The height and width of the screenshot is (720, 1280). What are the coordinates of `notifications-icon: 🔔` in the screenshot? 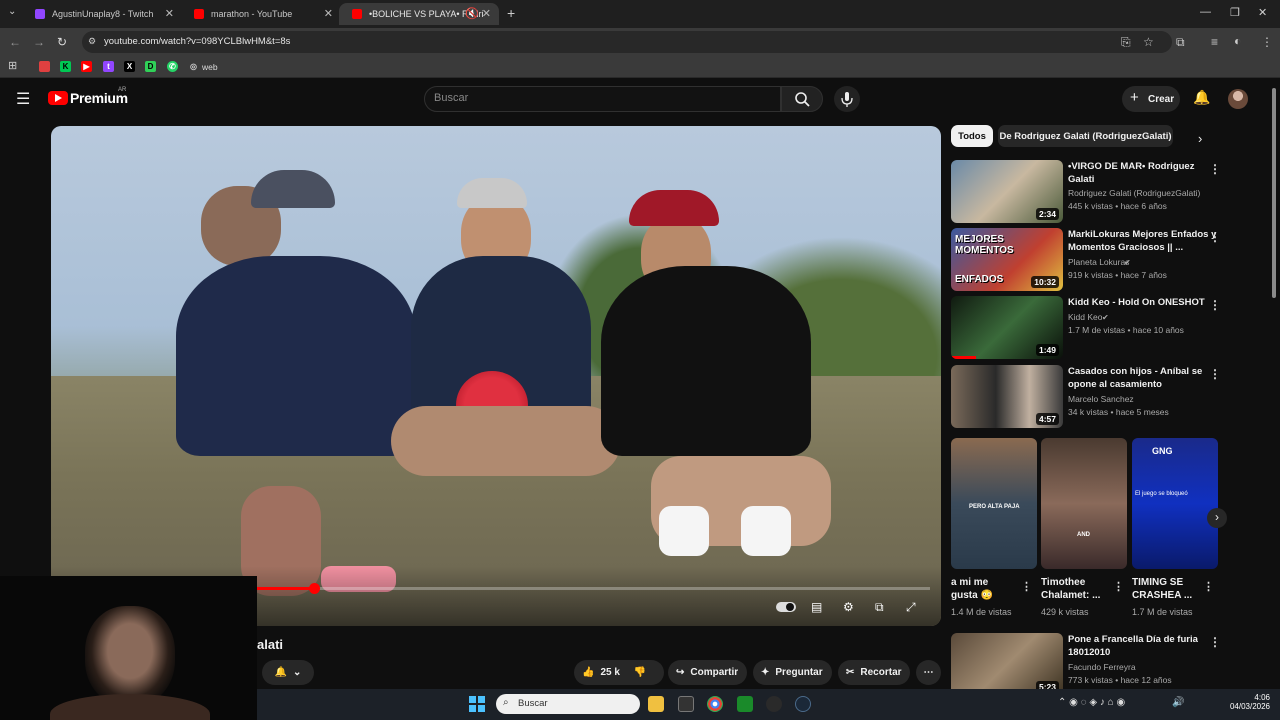 It's located at (1201, 97).